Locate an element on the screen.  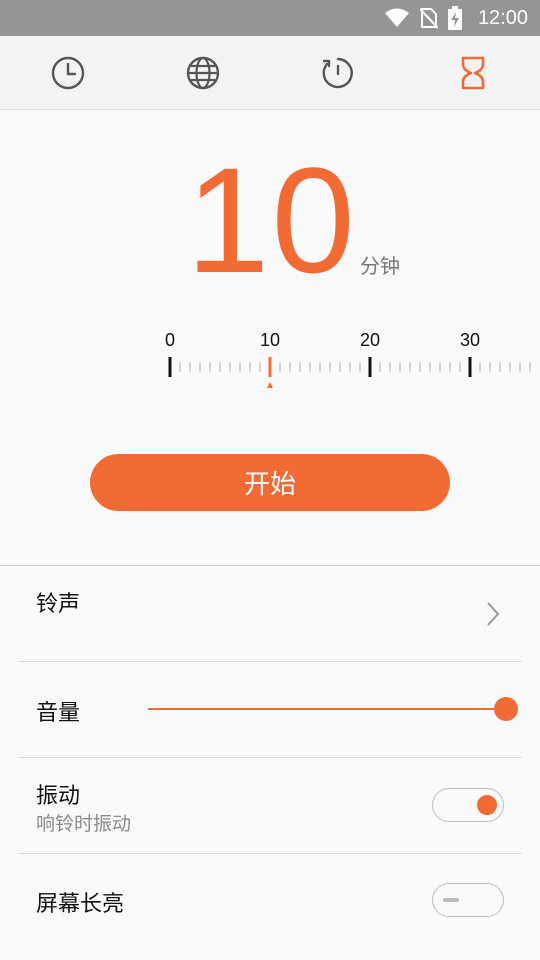
vibrate-toggle is located at coordinates (468, 805).